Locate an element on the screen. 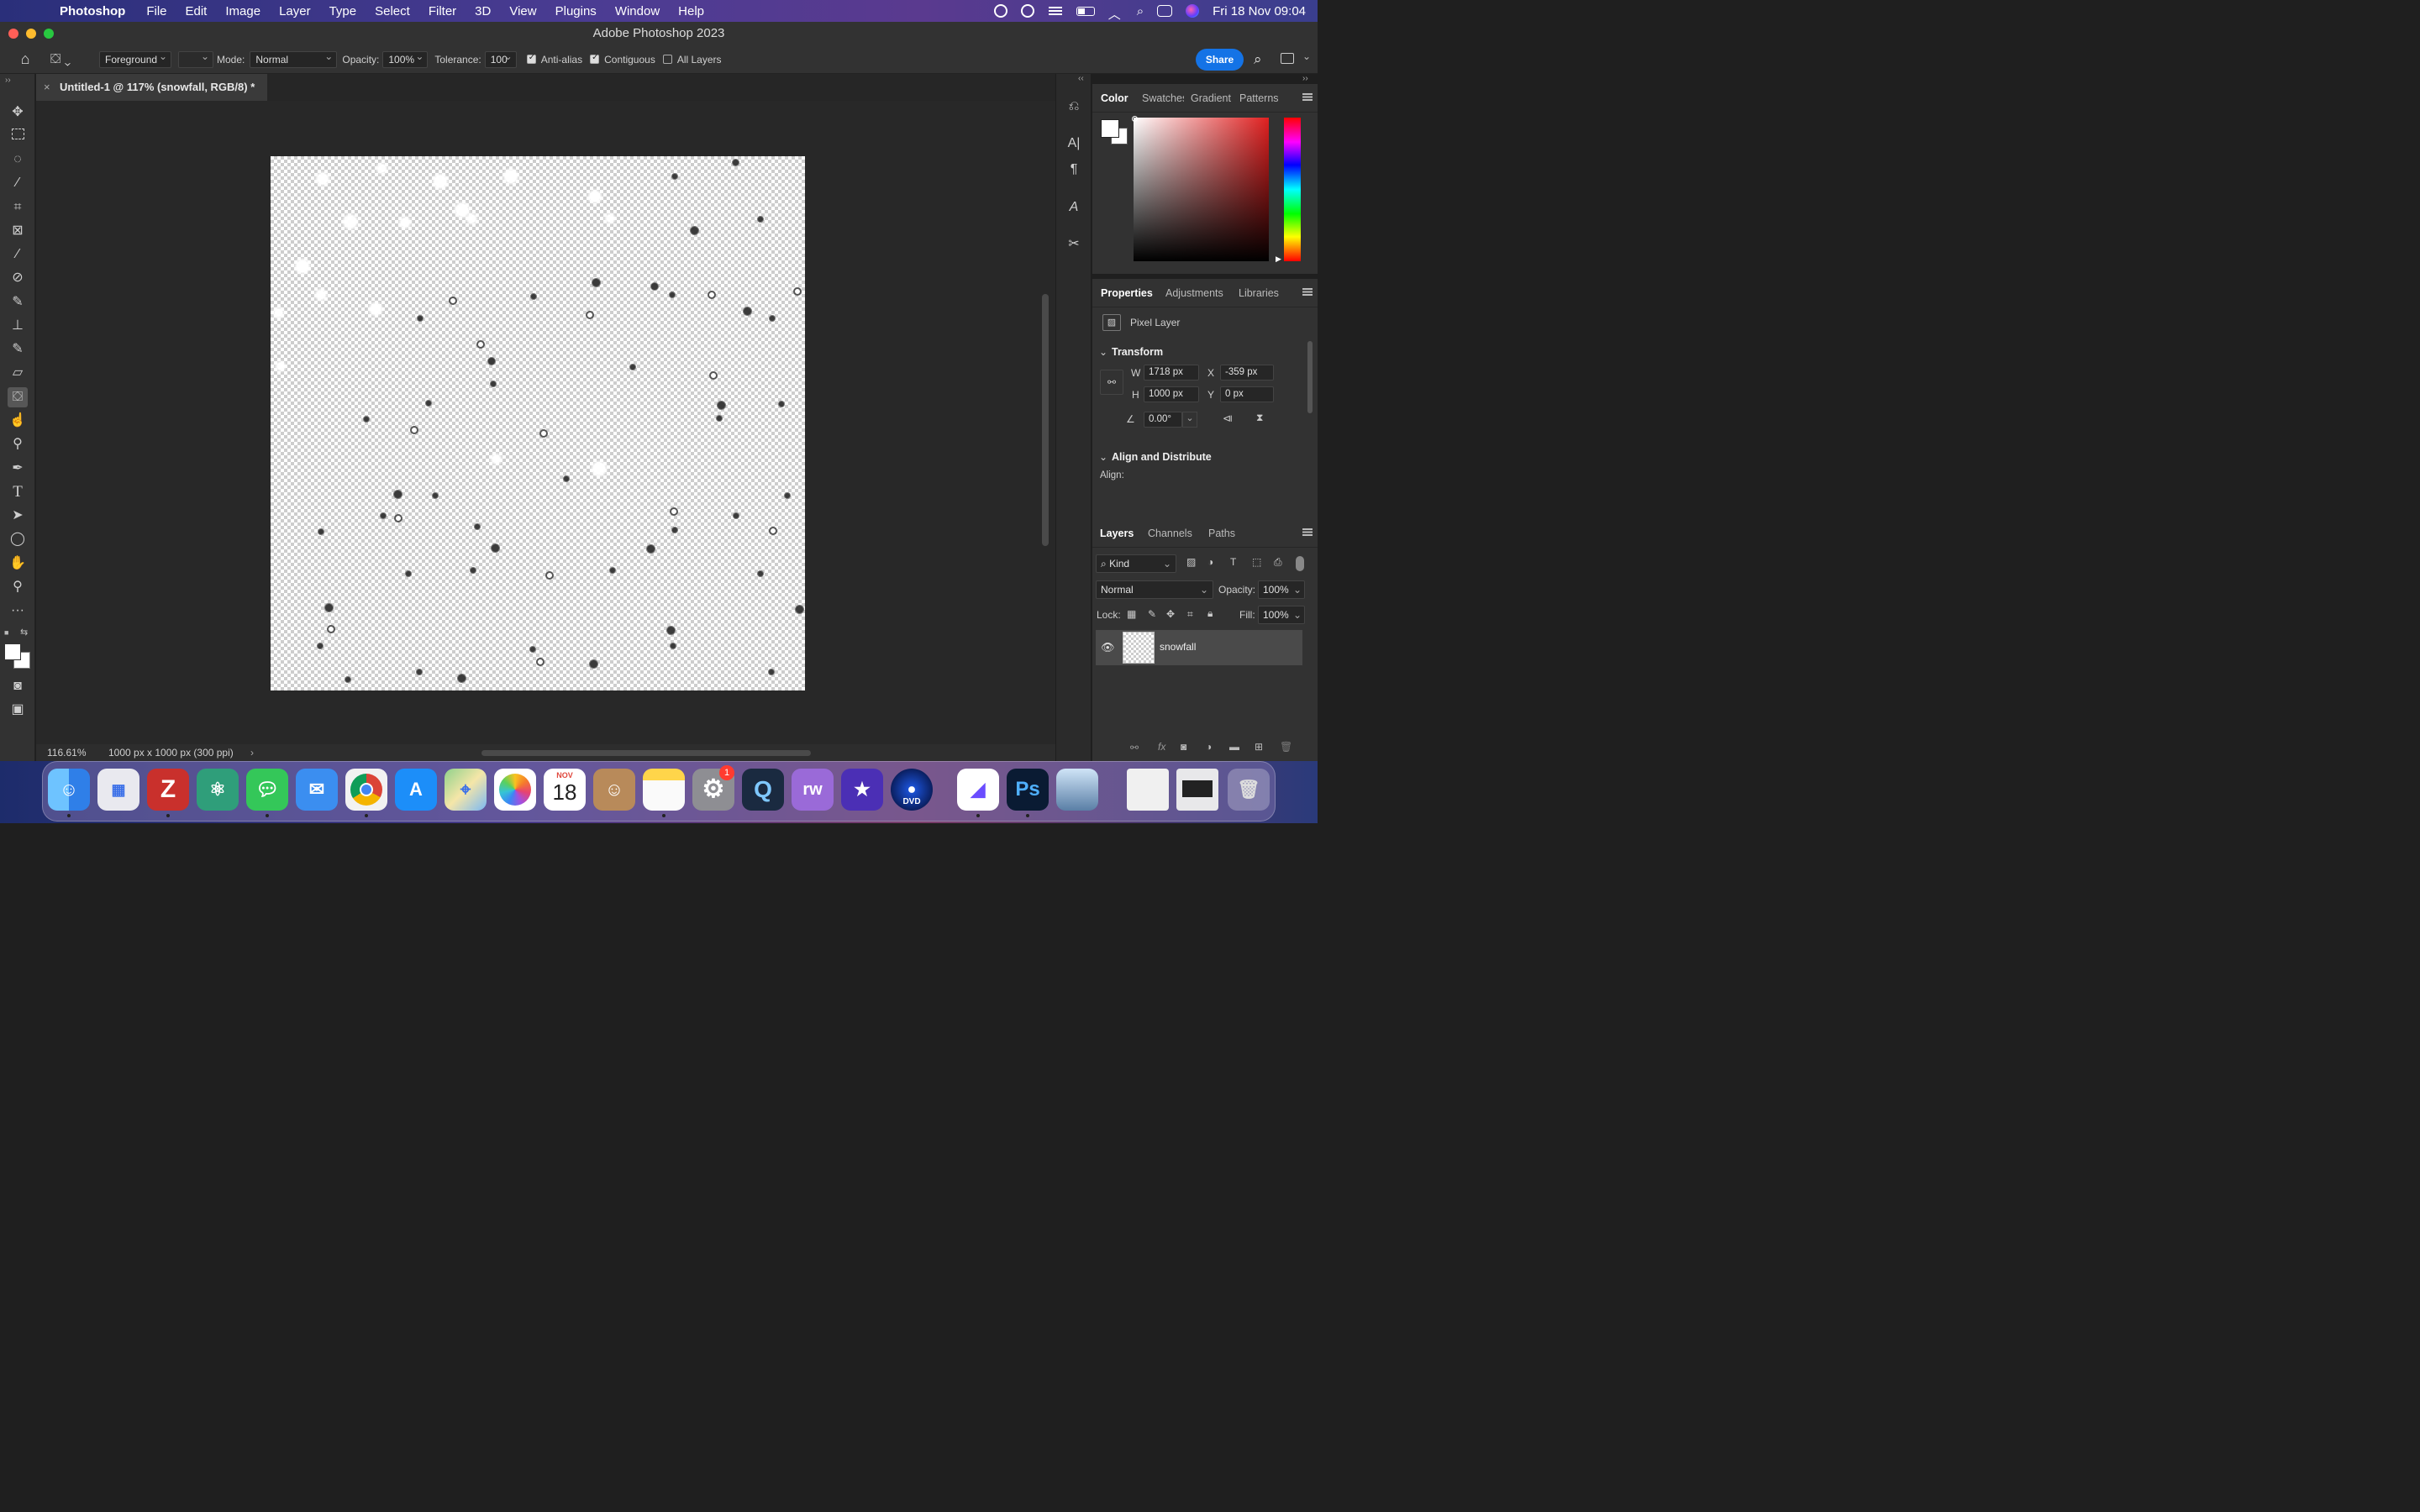  spotlight-search-icon: ⌕ is located at coordinates (1140, 11).